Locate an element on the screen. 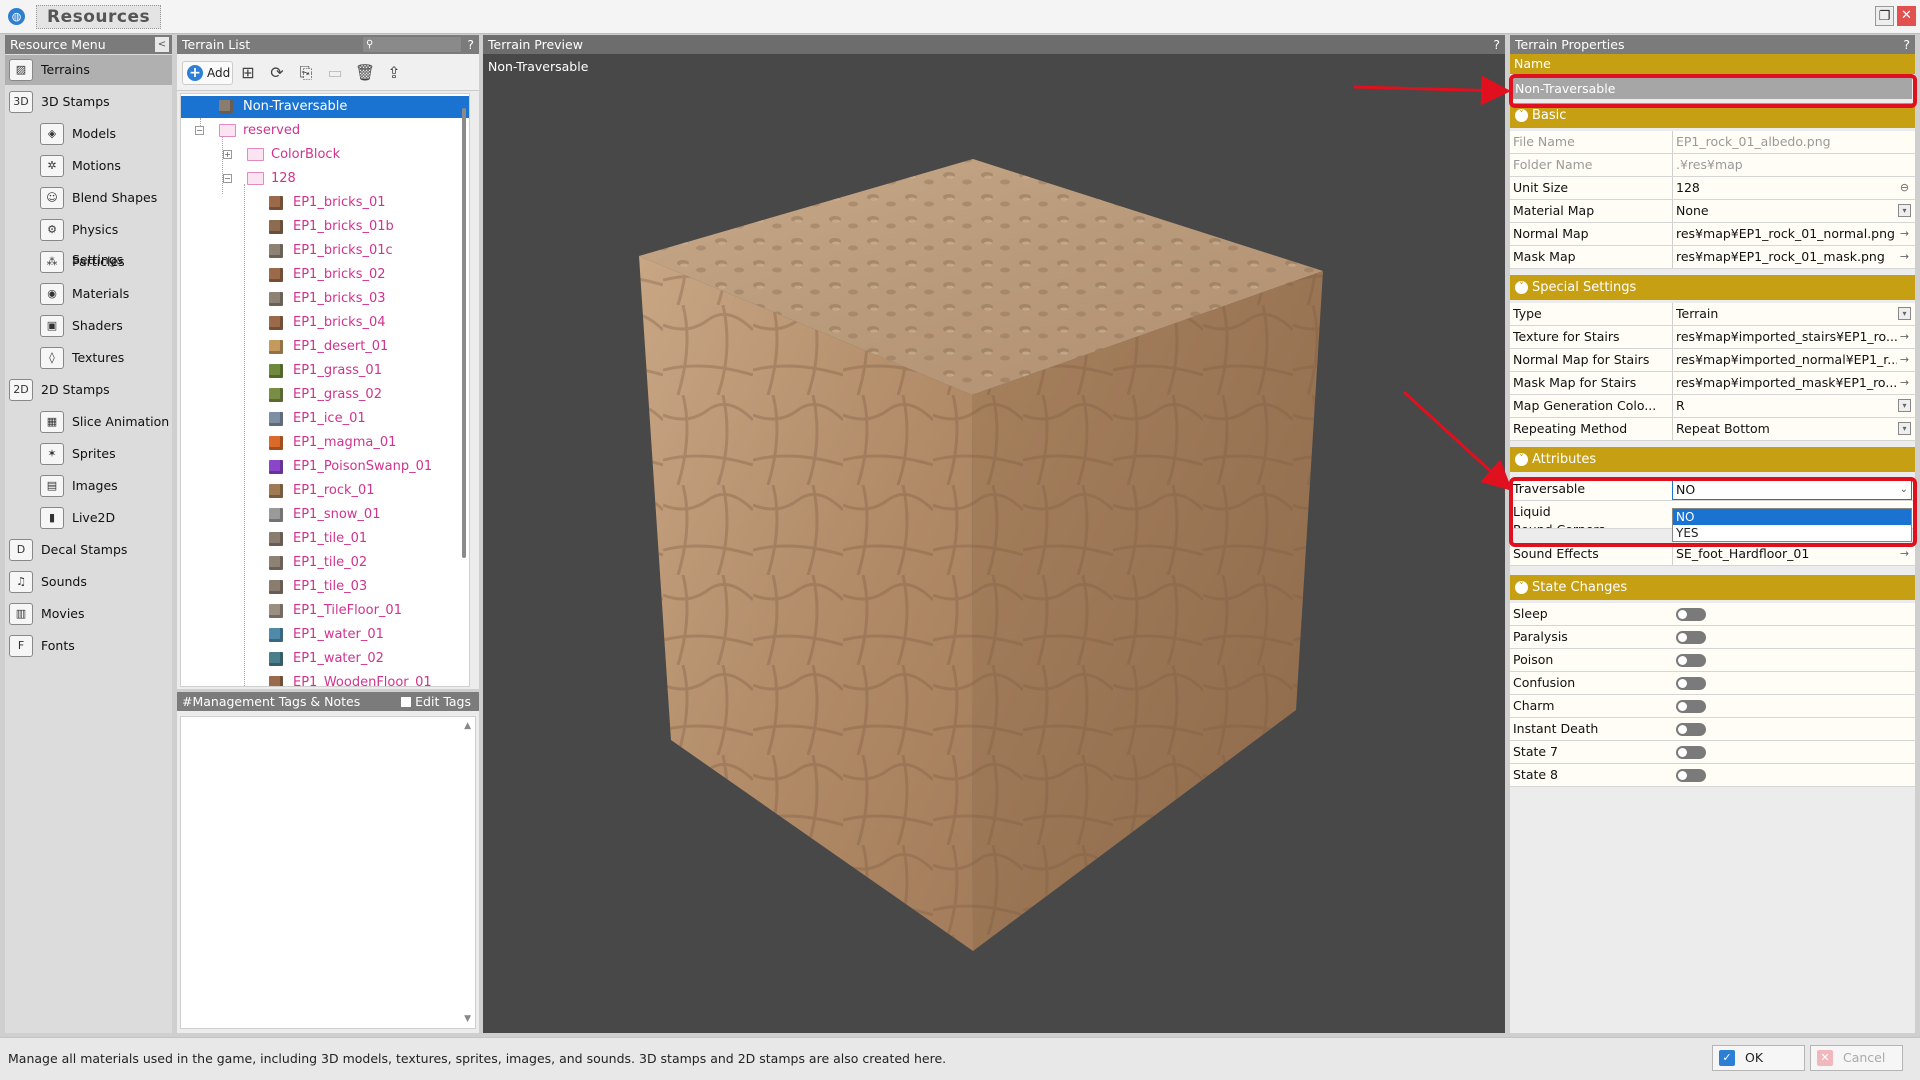 The width and height of the screenshot is (1920, 1080). tree-item: EP1_bricks_01b is located at coordinates (325, 227).